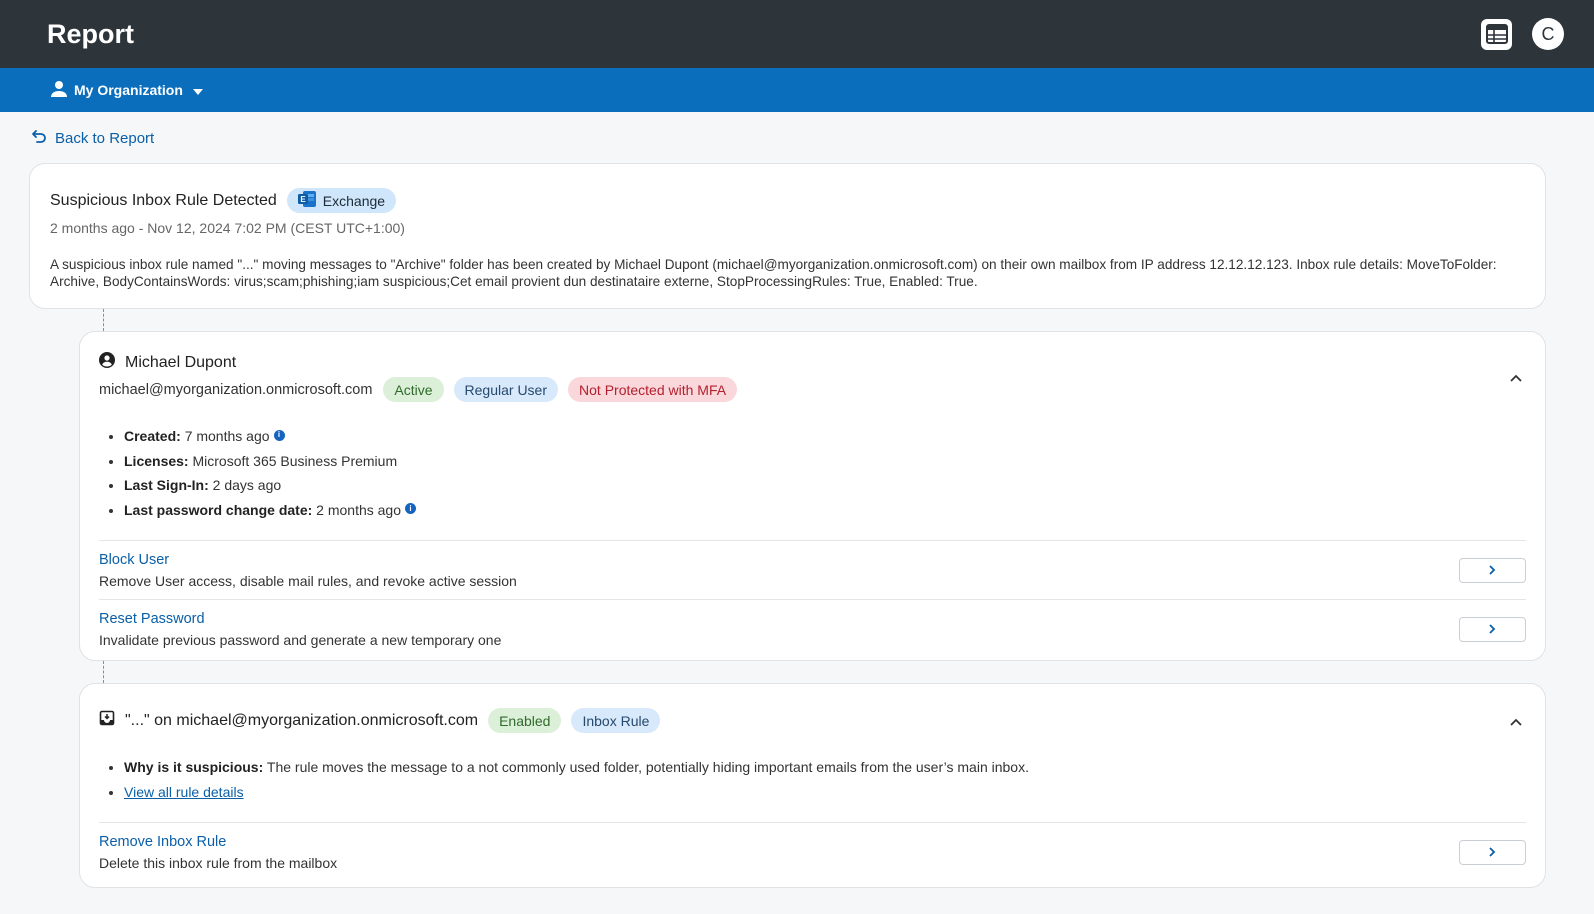 This screenshot has height=914, width=1594. What do you see at coordinates (1496, 34) in the screenshot?
I see `calendar-table-icon` at bounding box center [1496, 34].